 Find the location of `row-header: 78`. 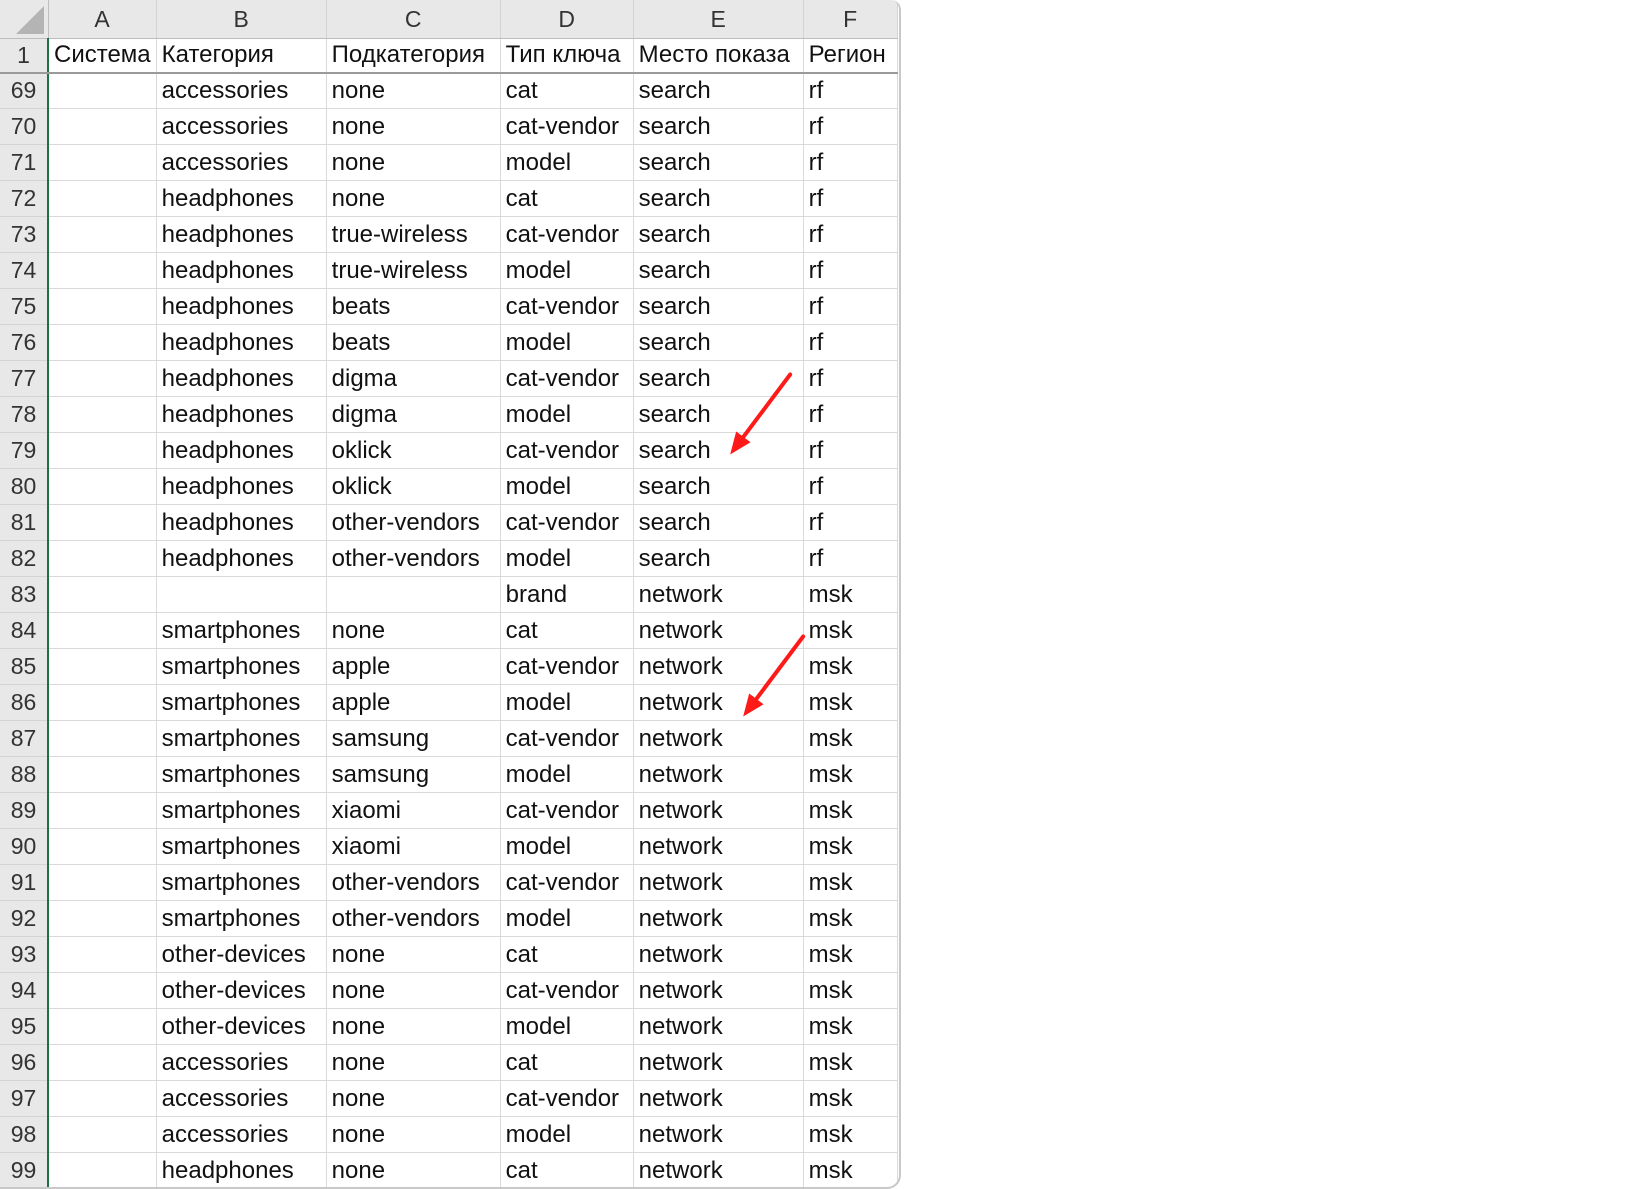

row-header: 78 is located at coordinates (24, 414).